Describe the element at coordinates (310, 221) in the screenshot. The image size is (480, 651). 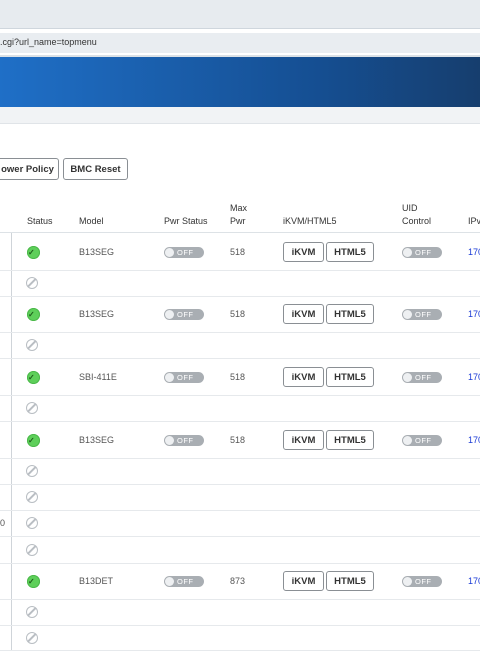
I see `header-ikvm-html5: iKVM/HTML5` at that location.